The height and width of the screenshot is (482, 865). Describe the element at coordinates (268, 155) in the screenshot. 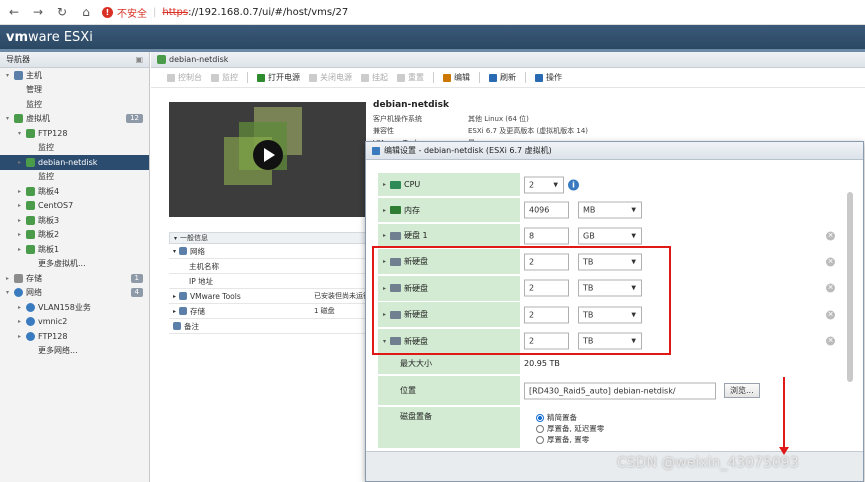

I see `play-icon` at that location.